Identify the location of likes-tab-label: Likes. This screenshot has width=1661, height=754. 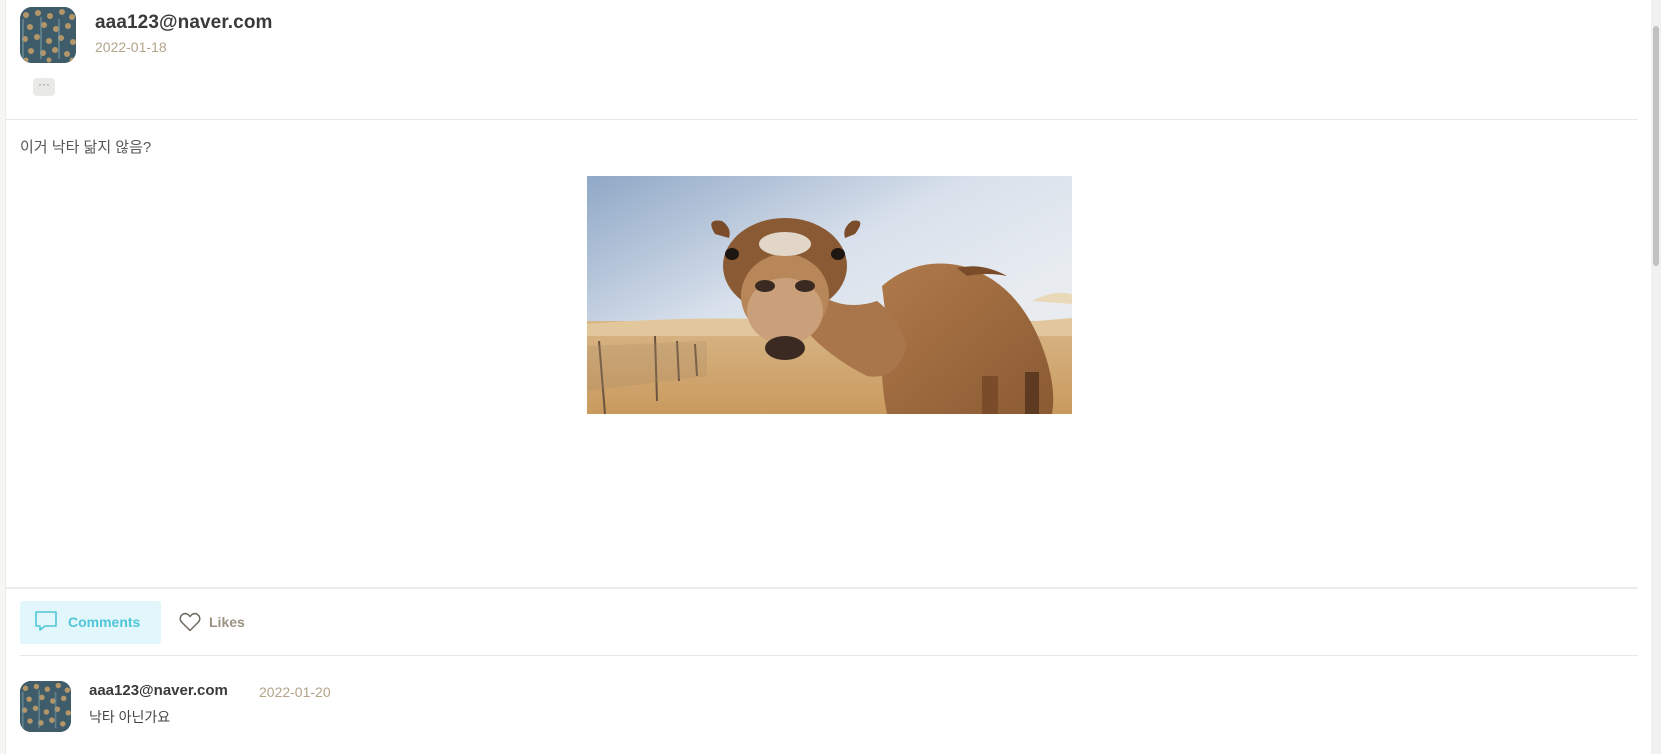
(227, 622).